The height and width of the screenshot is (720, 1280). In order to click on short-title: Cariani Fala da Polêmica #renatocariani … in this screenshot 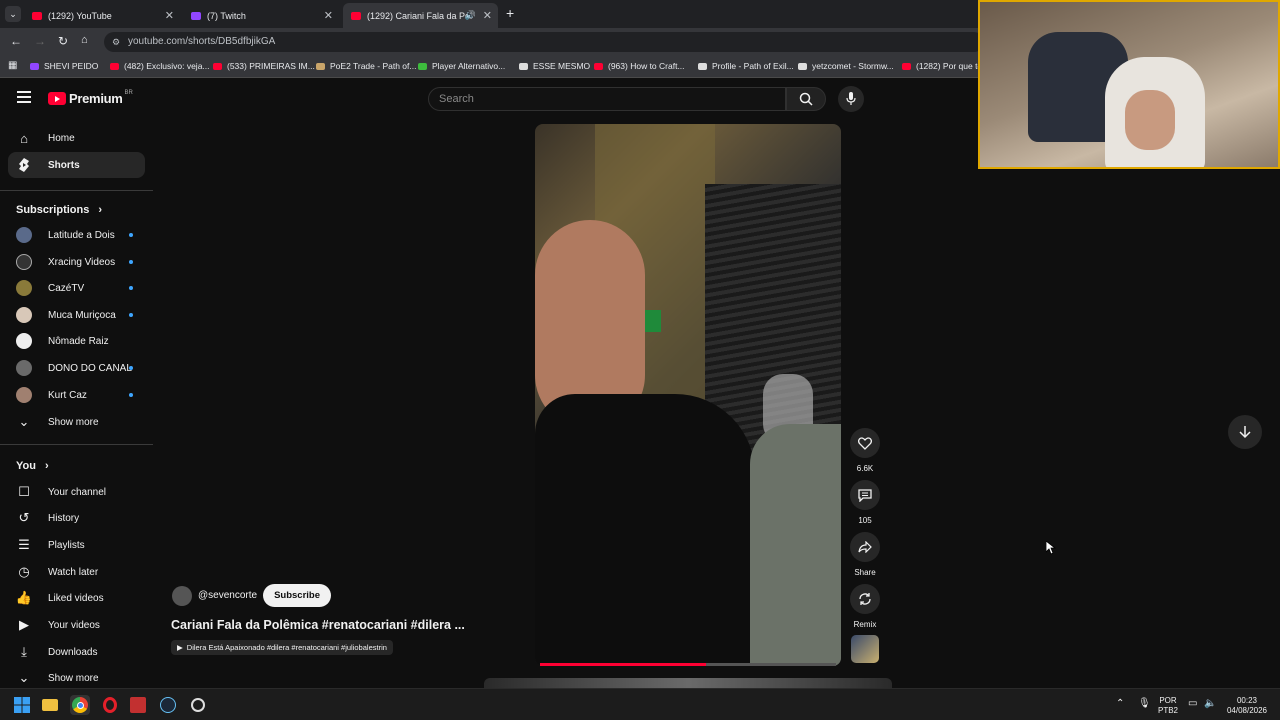, I will do `click(318, 625)`.